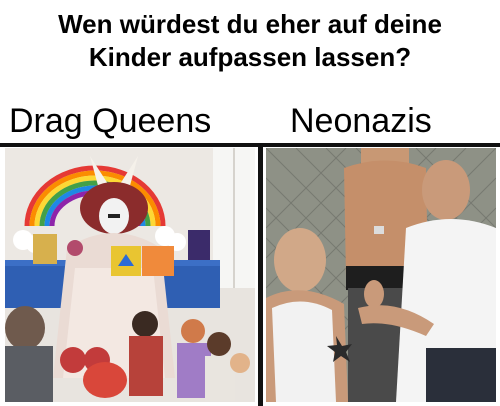 The image size is (500, 406). Describe the element at coordinates (250, 24) in the screenshot. I see `meme-title-line-1: Wen würdest du eher auf deine` at that location.